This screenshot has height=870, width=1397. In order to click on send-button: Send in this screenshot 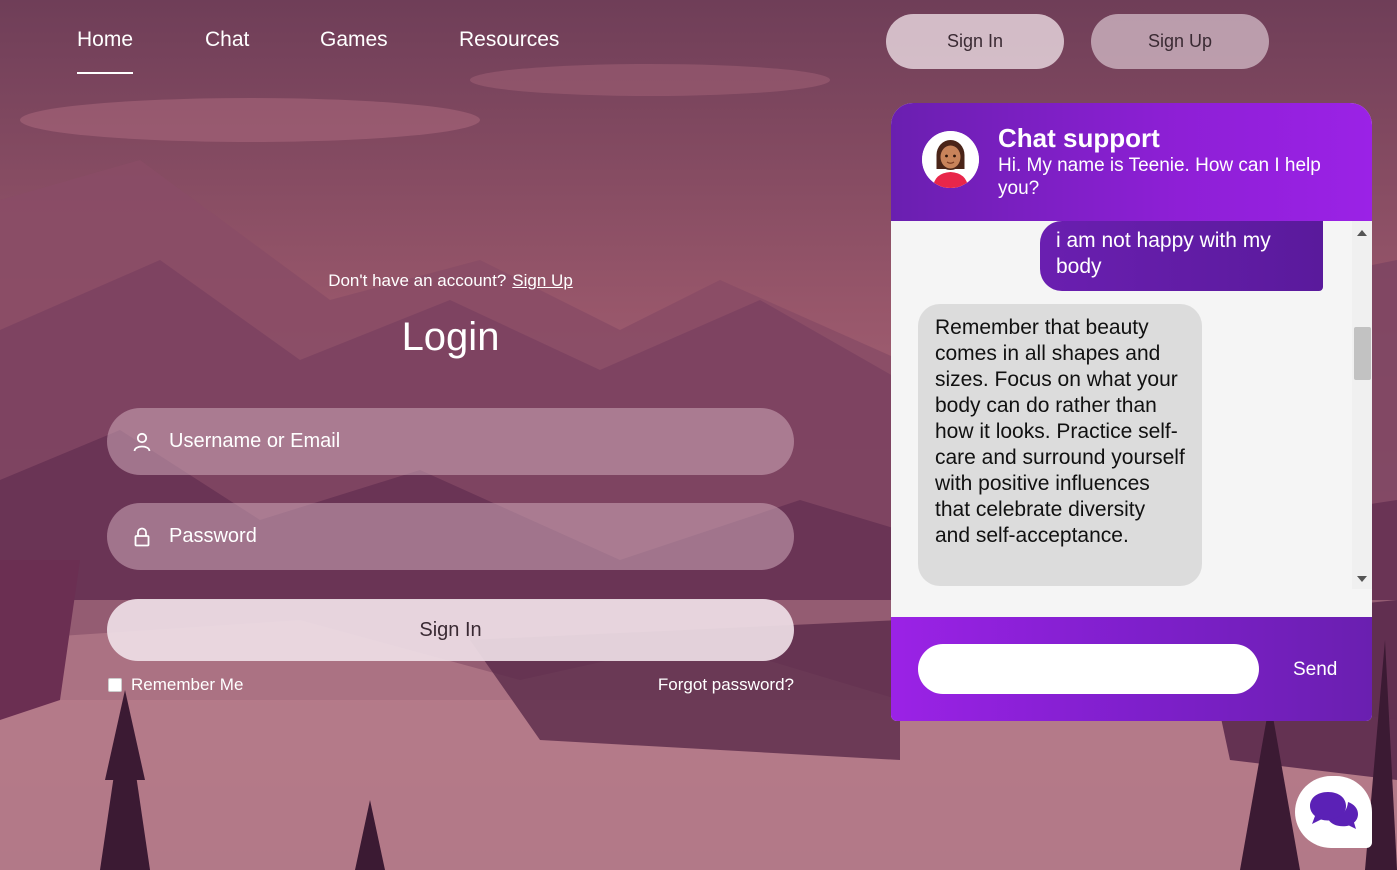, I will do `click(1315, 670)`.